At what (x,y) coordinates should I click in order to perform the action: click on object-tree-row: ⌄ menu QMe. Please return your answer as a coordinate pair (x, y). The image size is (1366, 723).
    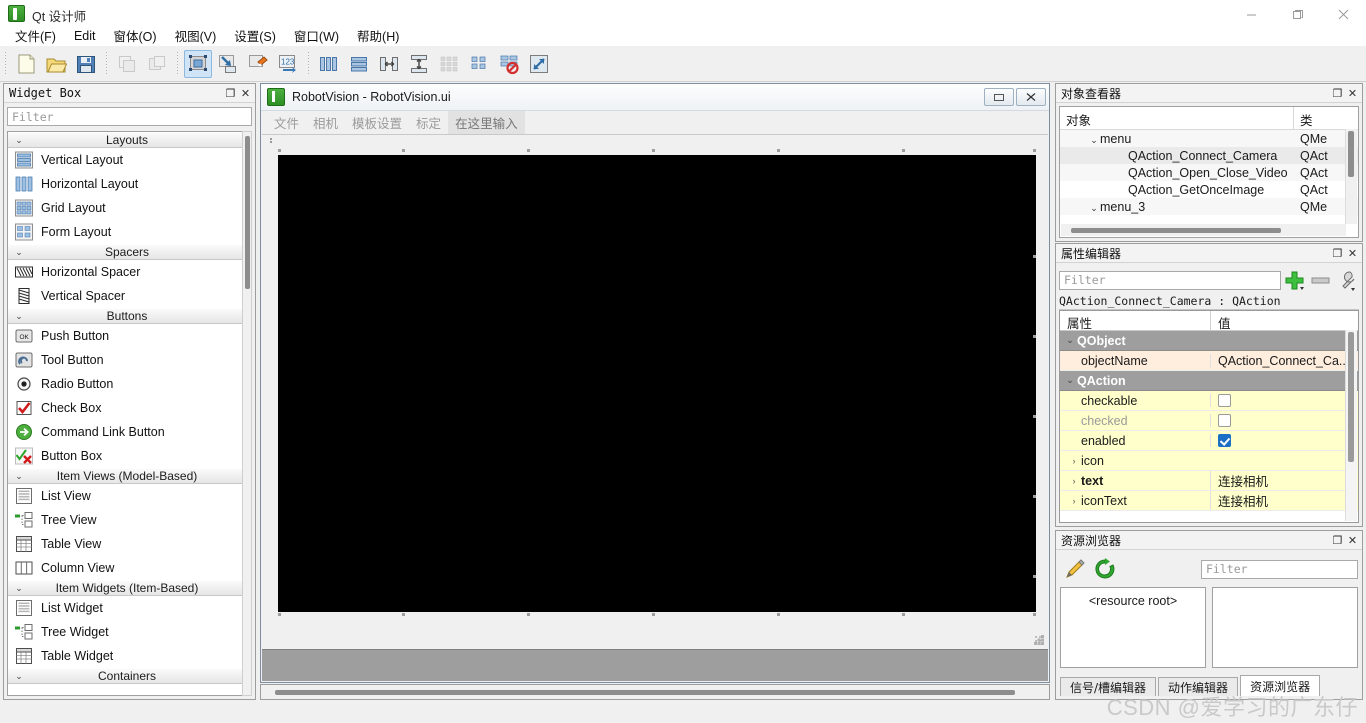
    Looking at the image, I should click on (1209, 138).